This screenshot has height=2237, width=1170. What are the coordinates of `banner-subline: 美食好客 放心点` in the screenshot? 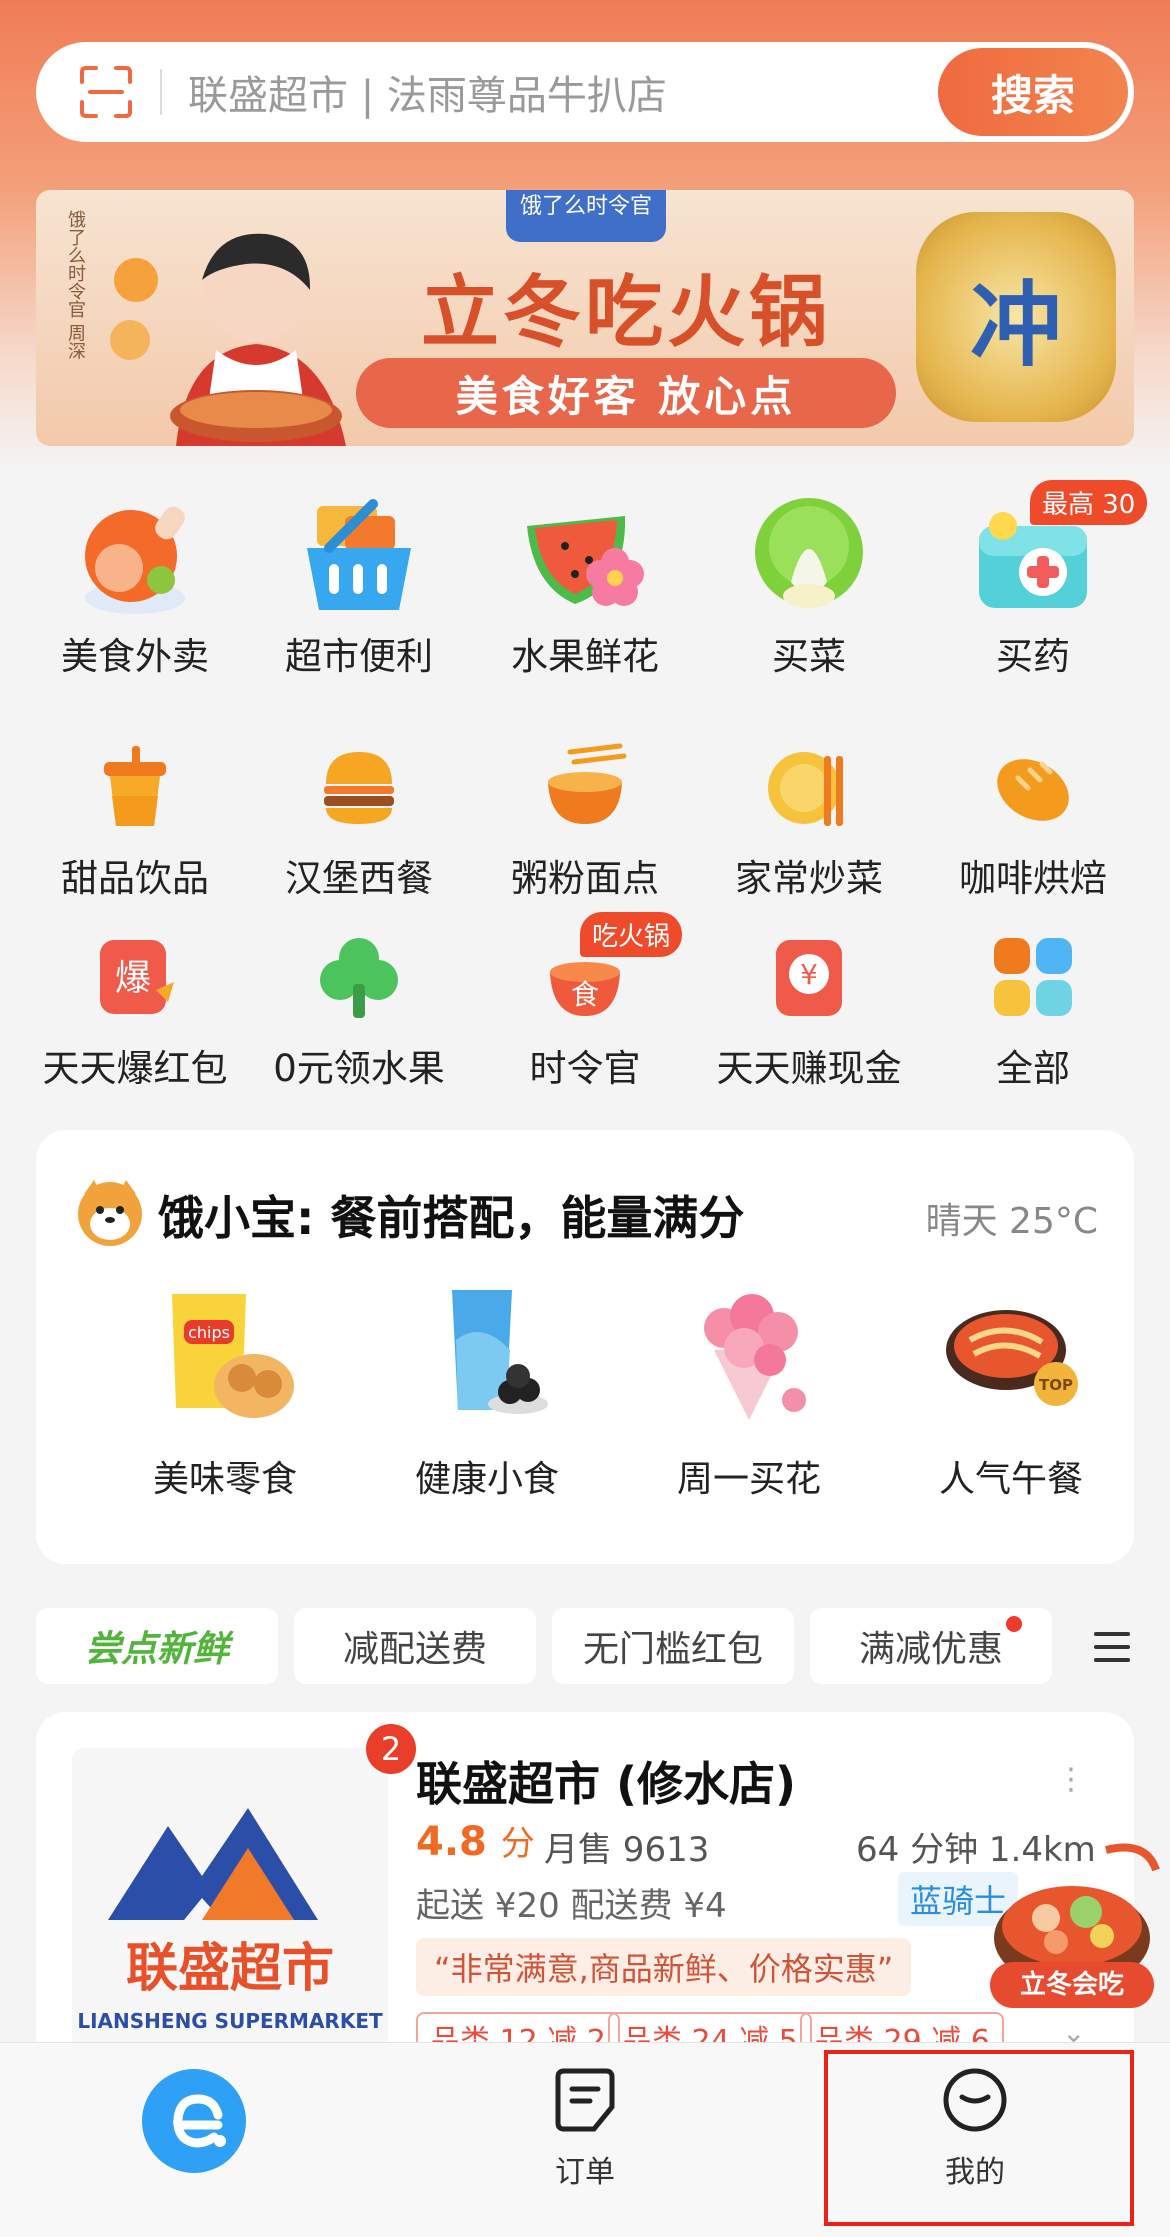 It's located at (626, 393).